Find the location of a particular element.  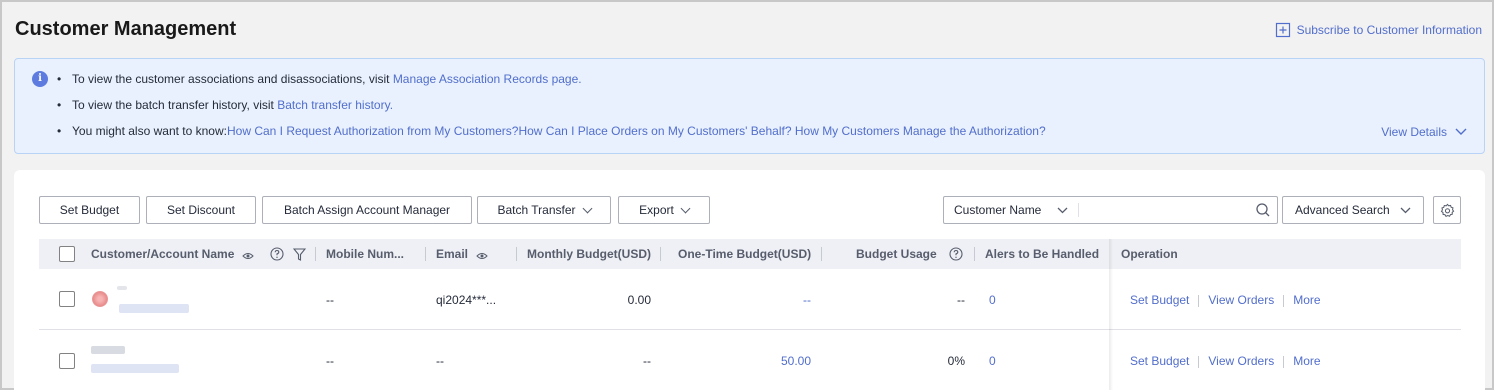

monthly-budget-cell: -- is located at coordinates (647, 361).